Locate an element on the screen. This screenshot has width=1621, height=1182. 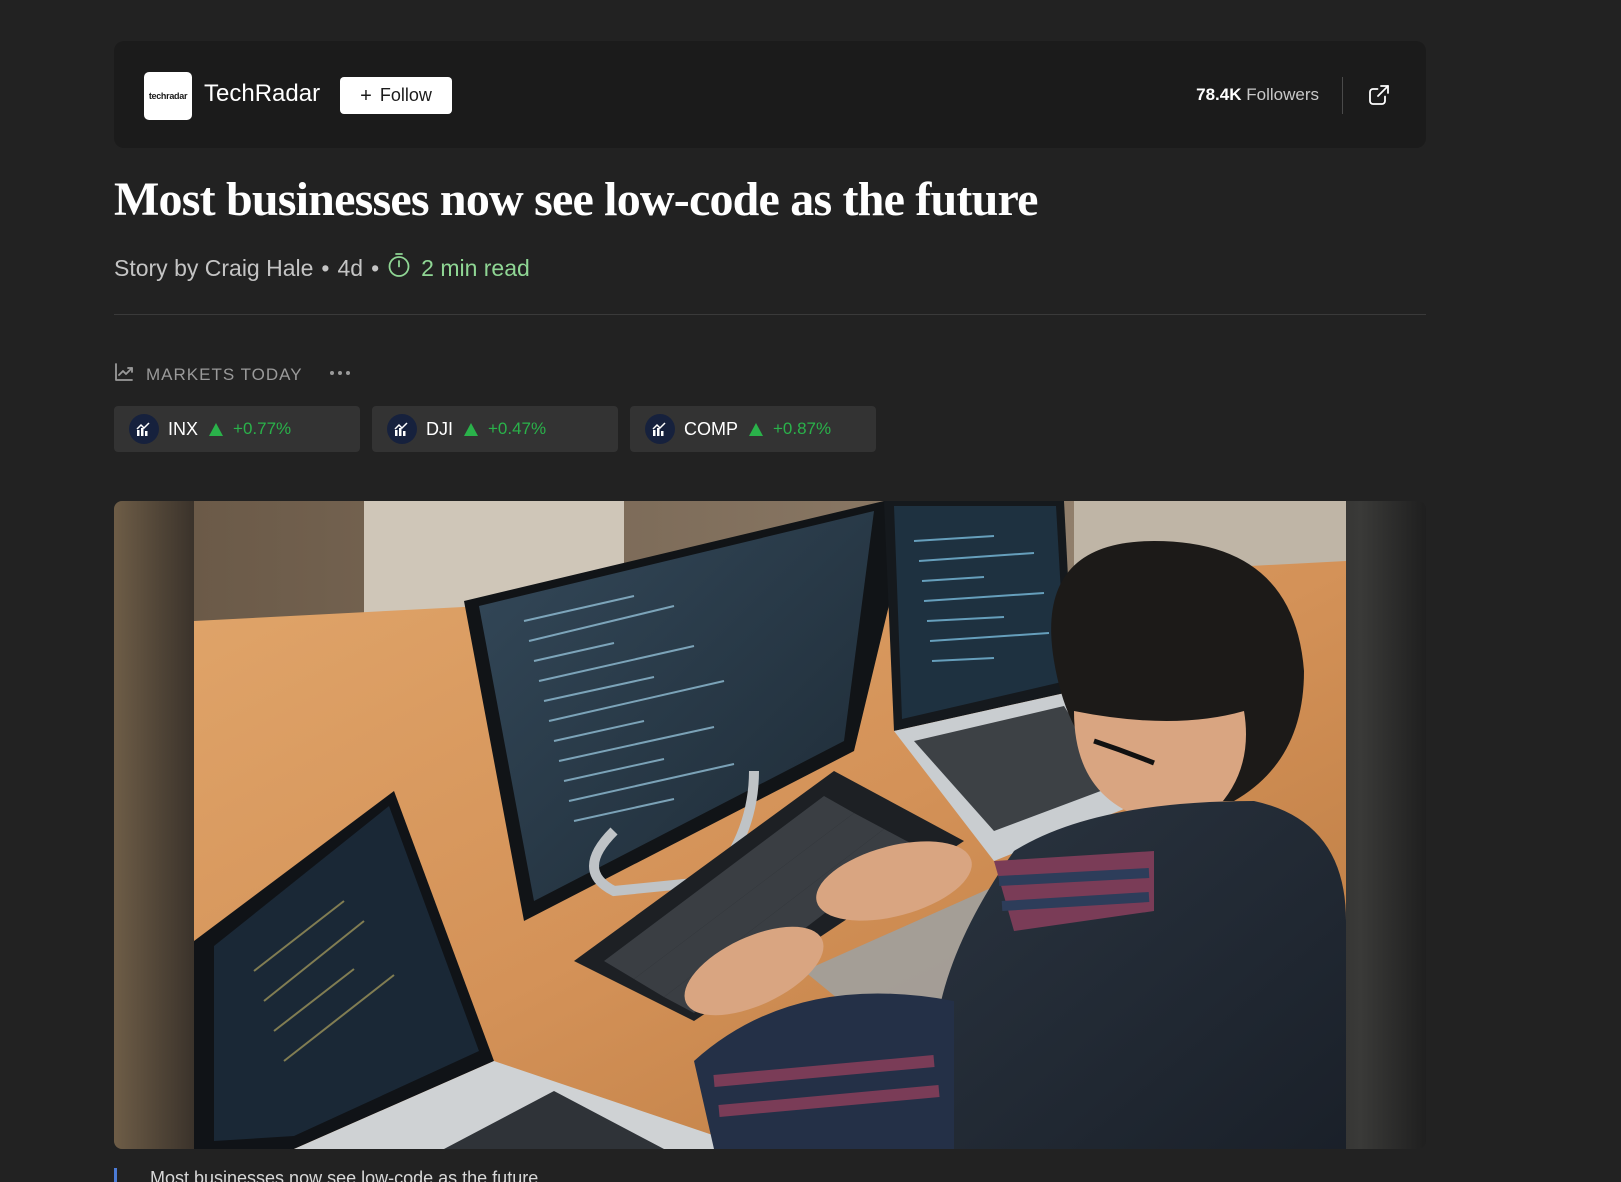
chart-line-icon is located at coordinates (124, 374).